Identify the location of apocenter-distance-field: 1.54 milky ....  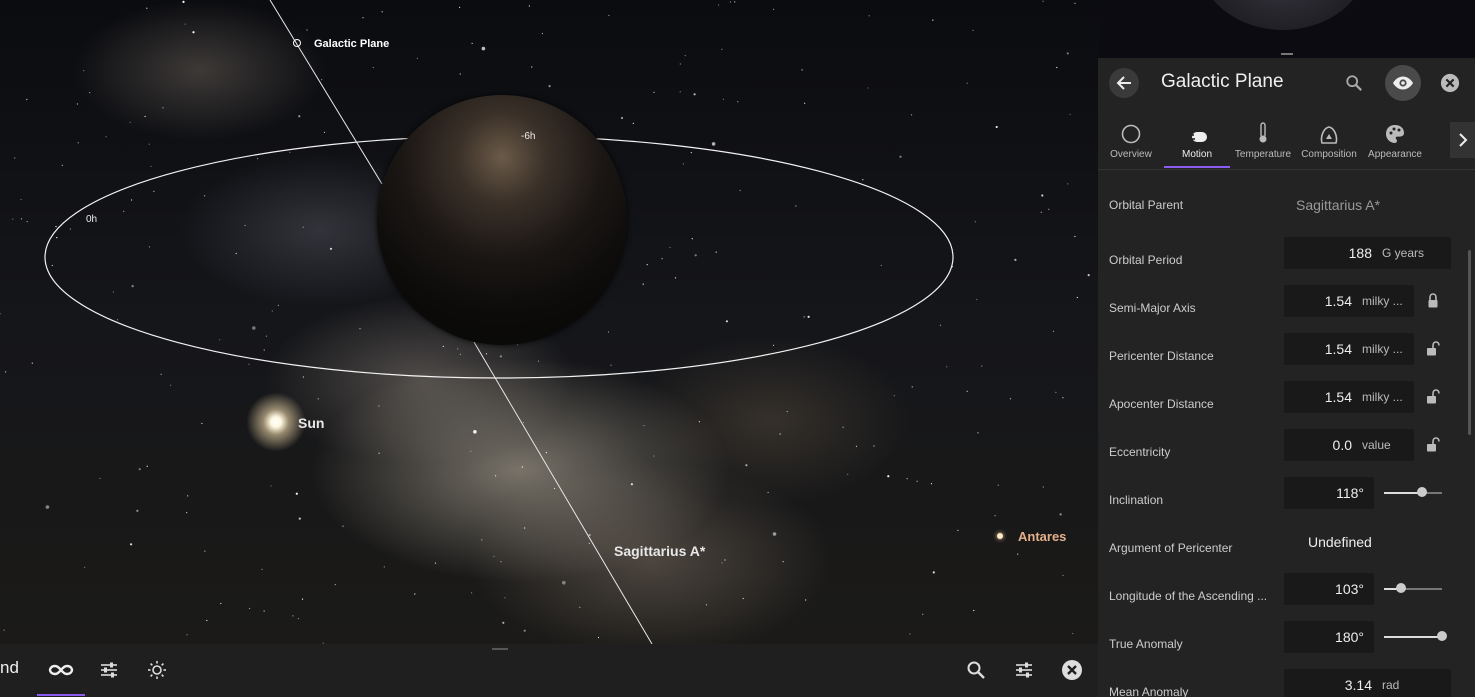
(1349, 397).